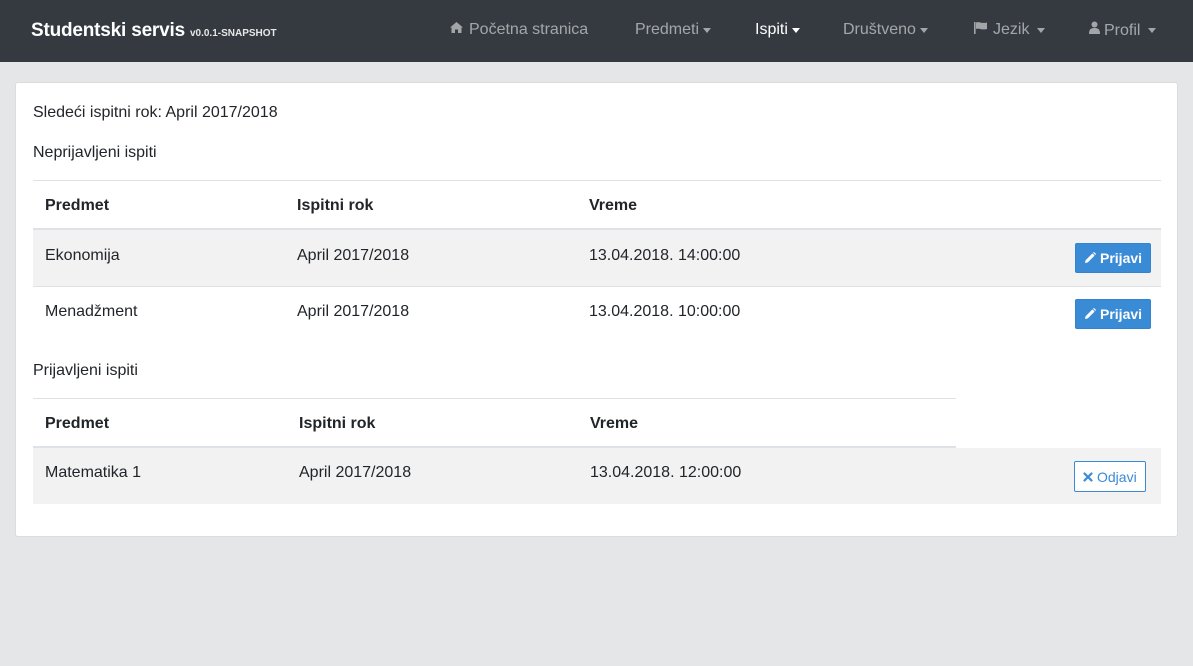  What do you see at coordinates (980, 30) in the screenshot?
I see `flag-icon` at bounding box center [980, 30].